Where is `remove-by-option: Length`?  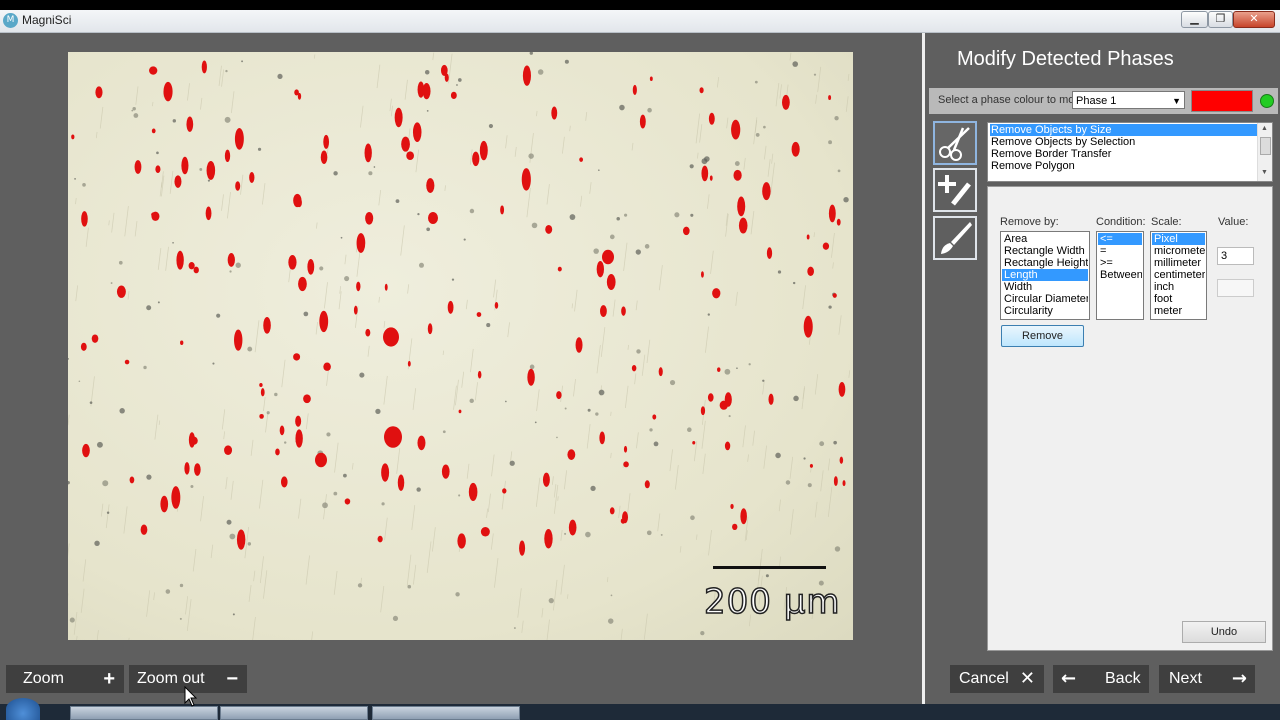
remove-by-option: Length is located at coordinates (1045, 275).